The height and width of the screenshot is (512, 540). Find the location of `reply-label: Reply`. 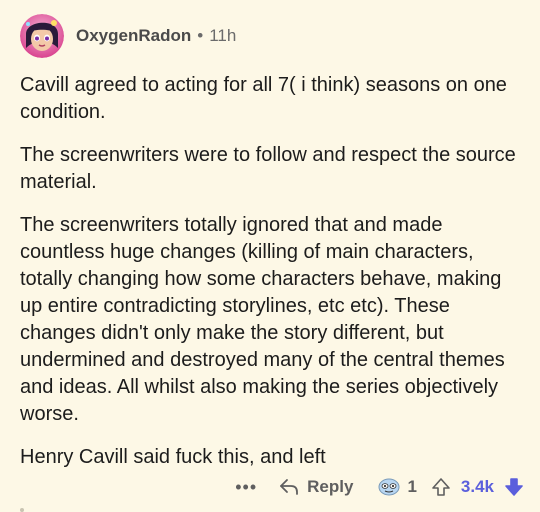

reply-label: Reply is located at coordinates (330, 486).